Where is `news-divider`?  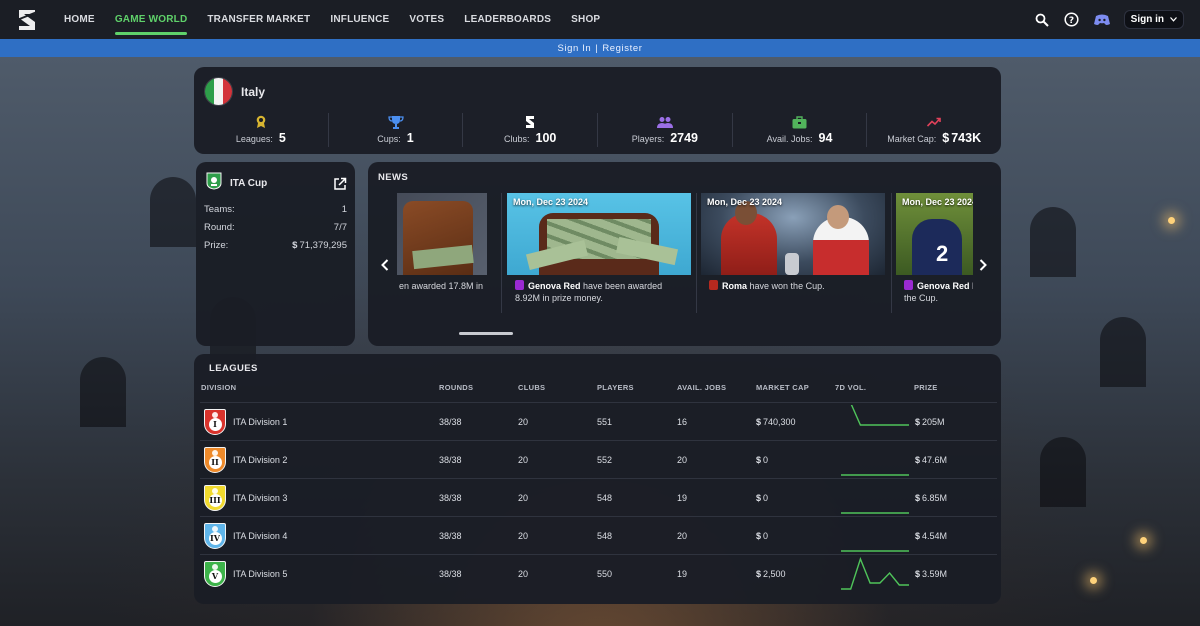
news-divider is located at coordinates (696, 253).